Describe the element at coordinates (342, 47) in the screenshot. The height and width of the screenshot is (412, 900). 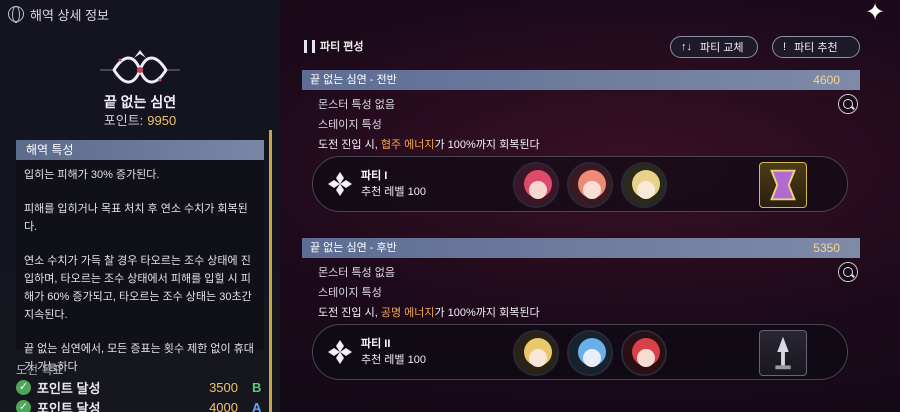
I see `party-section-label: 파티 편성` at that location.